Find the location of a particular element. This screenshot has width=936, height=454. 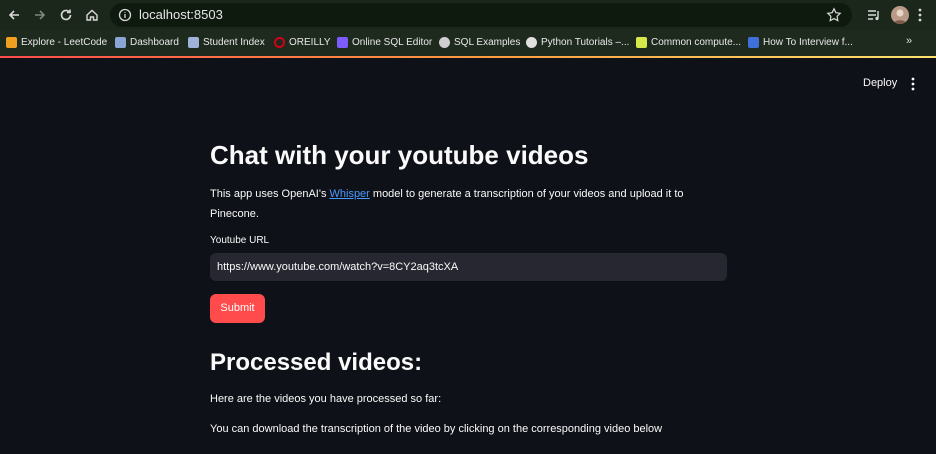

deploy-button: Deploy is located at coordinates (880, 83).